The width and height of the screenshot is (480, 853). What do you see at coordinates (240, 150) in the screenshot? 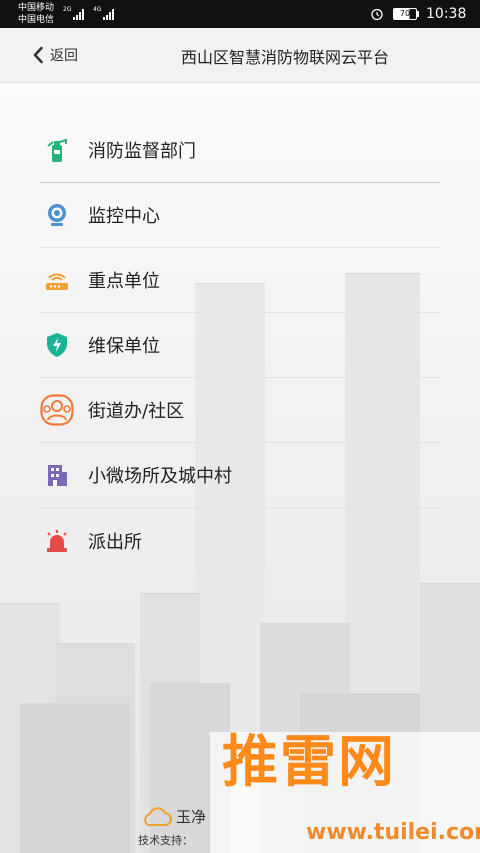
I see `menu-item-fire-supervision: 消防监督部门` at bounding box center [240, 150].